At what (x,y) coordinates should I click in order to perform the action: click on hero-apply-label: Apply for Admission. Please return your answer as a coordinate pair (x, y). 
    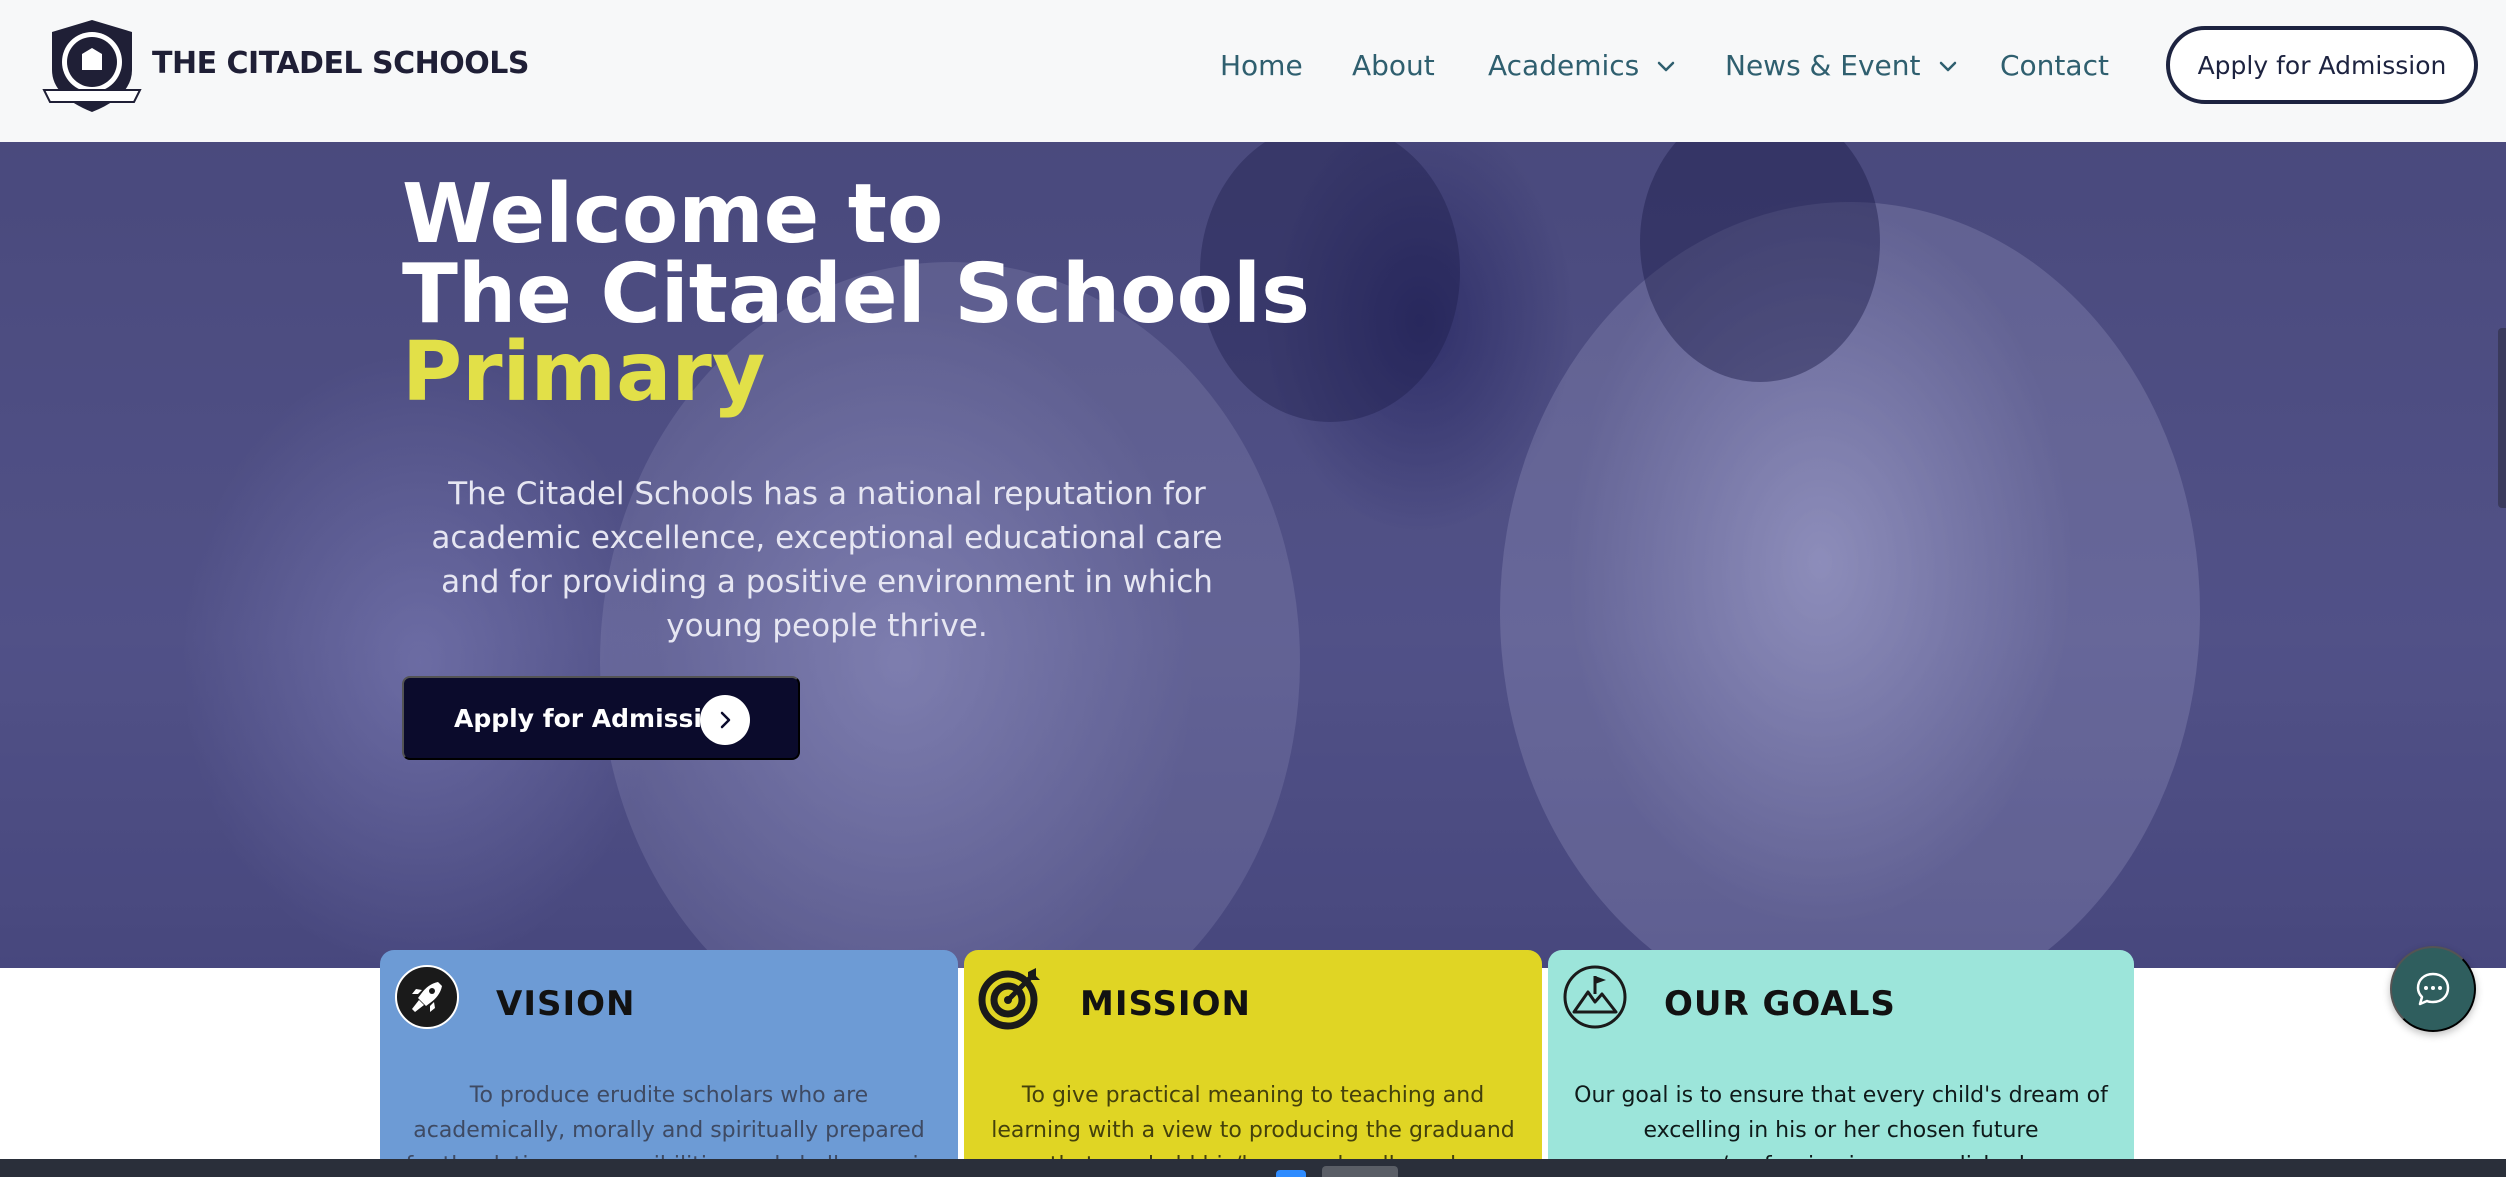
    Looking at the image, I should click on (595, 718).